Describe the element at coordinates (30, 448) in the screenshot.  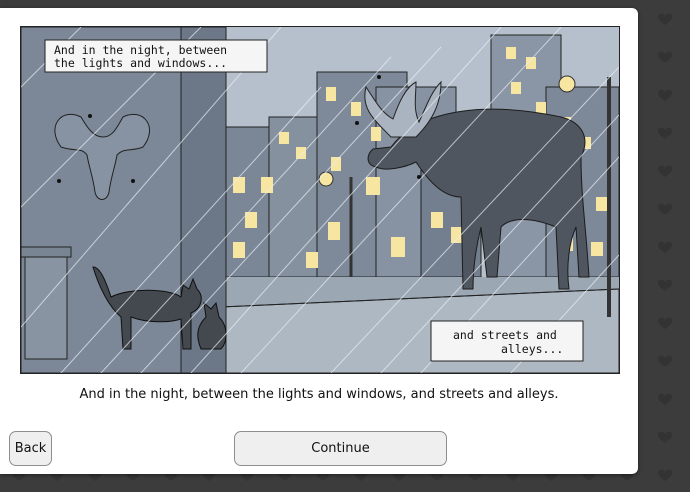
I see `back-button: Back` at that location.